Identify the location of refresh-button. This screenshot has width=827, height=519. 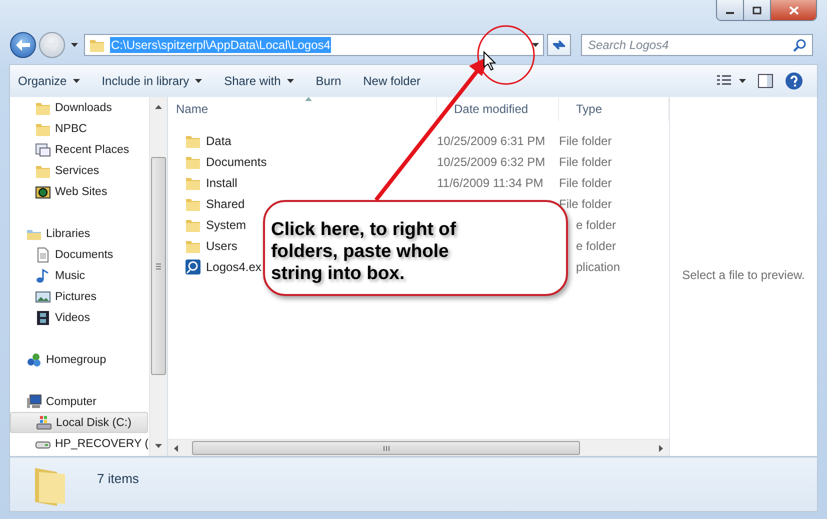
(559, 45).